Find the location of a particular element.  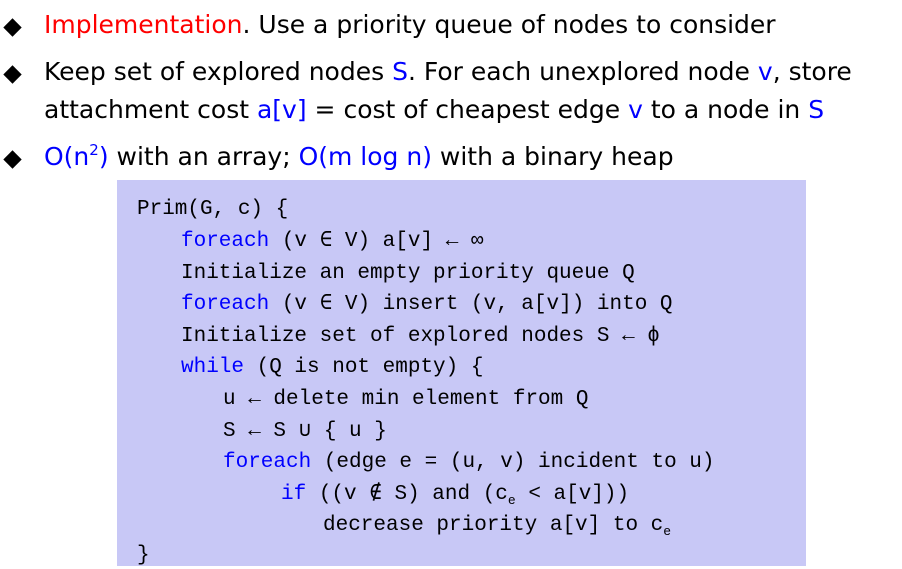

code-line-12: } is located at coordinates (143, 556).